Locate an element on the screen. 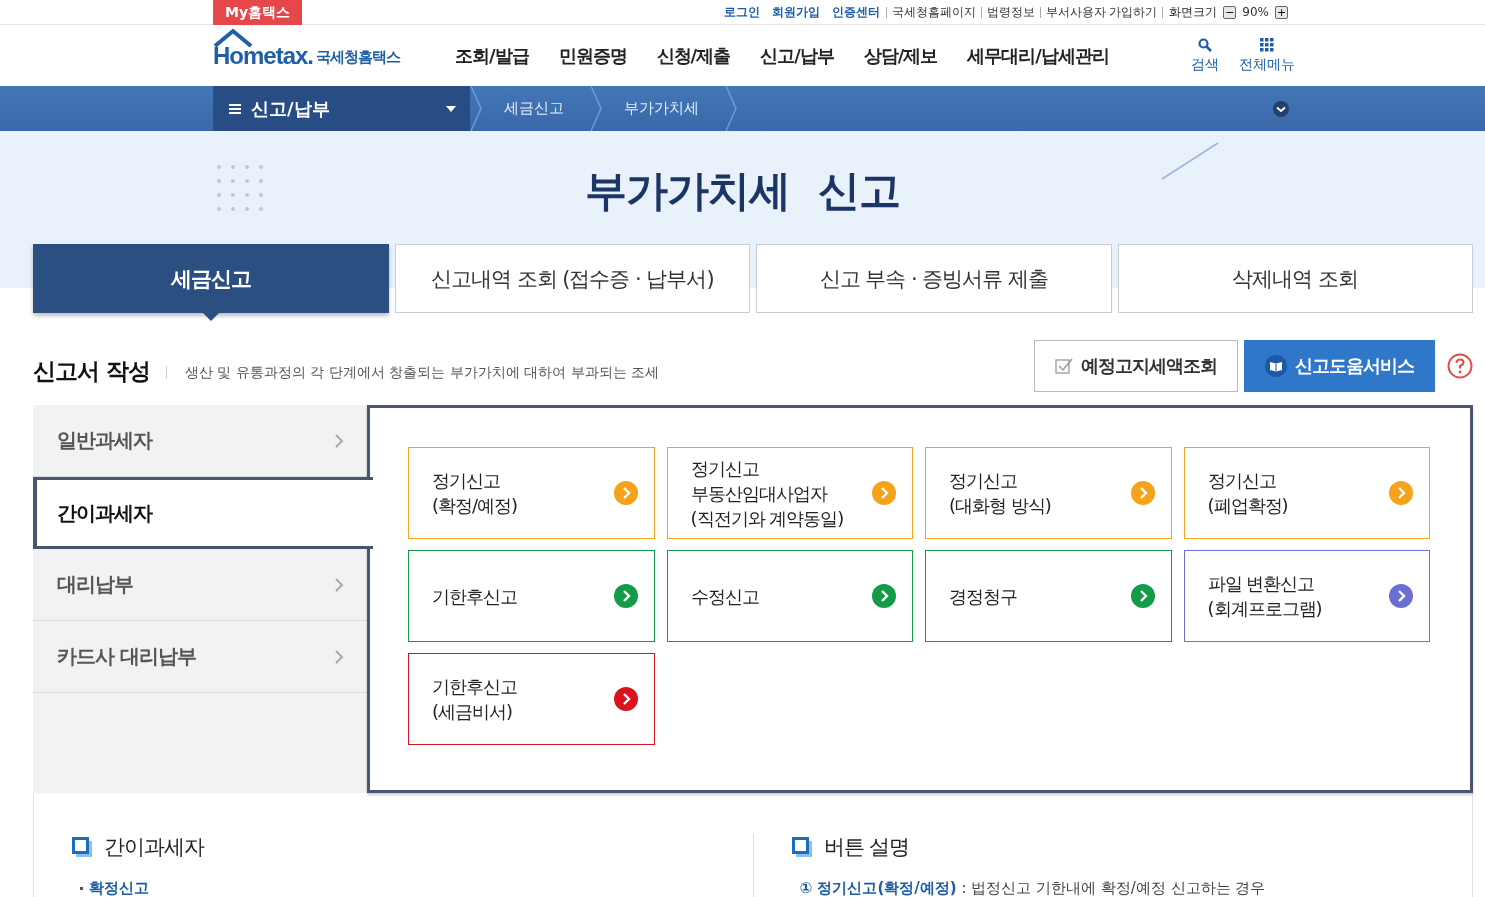 The width and height of the screenshot is (1485, 897). nav-item: 조회/발급 is located at coordinates (492, 55).